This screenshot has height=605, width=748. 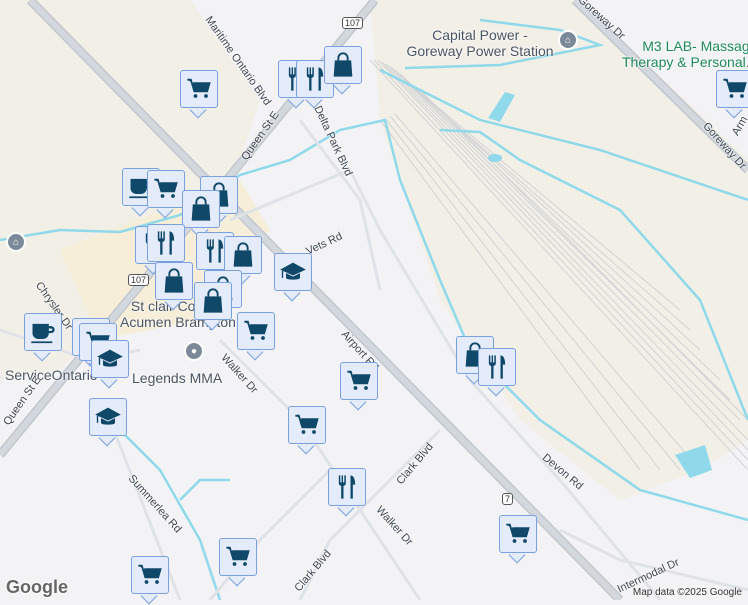 I want to click on place-label: Capital Power - Goreway Power Station, so click(x=480, y=43).